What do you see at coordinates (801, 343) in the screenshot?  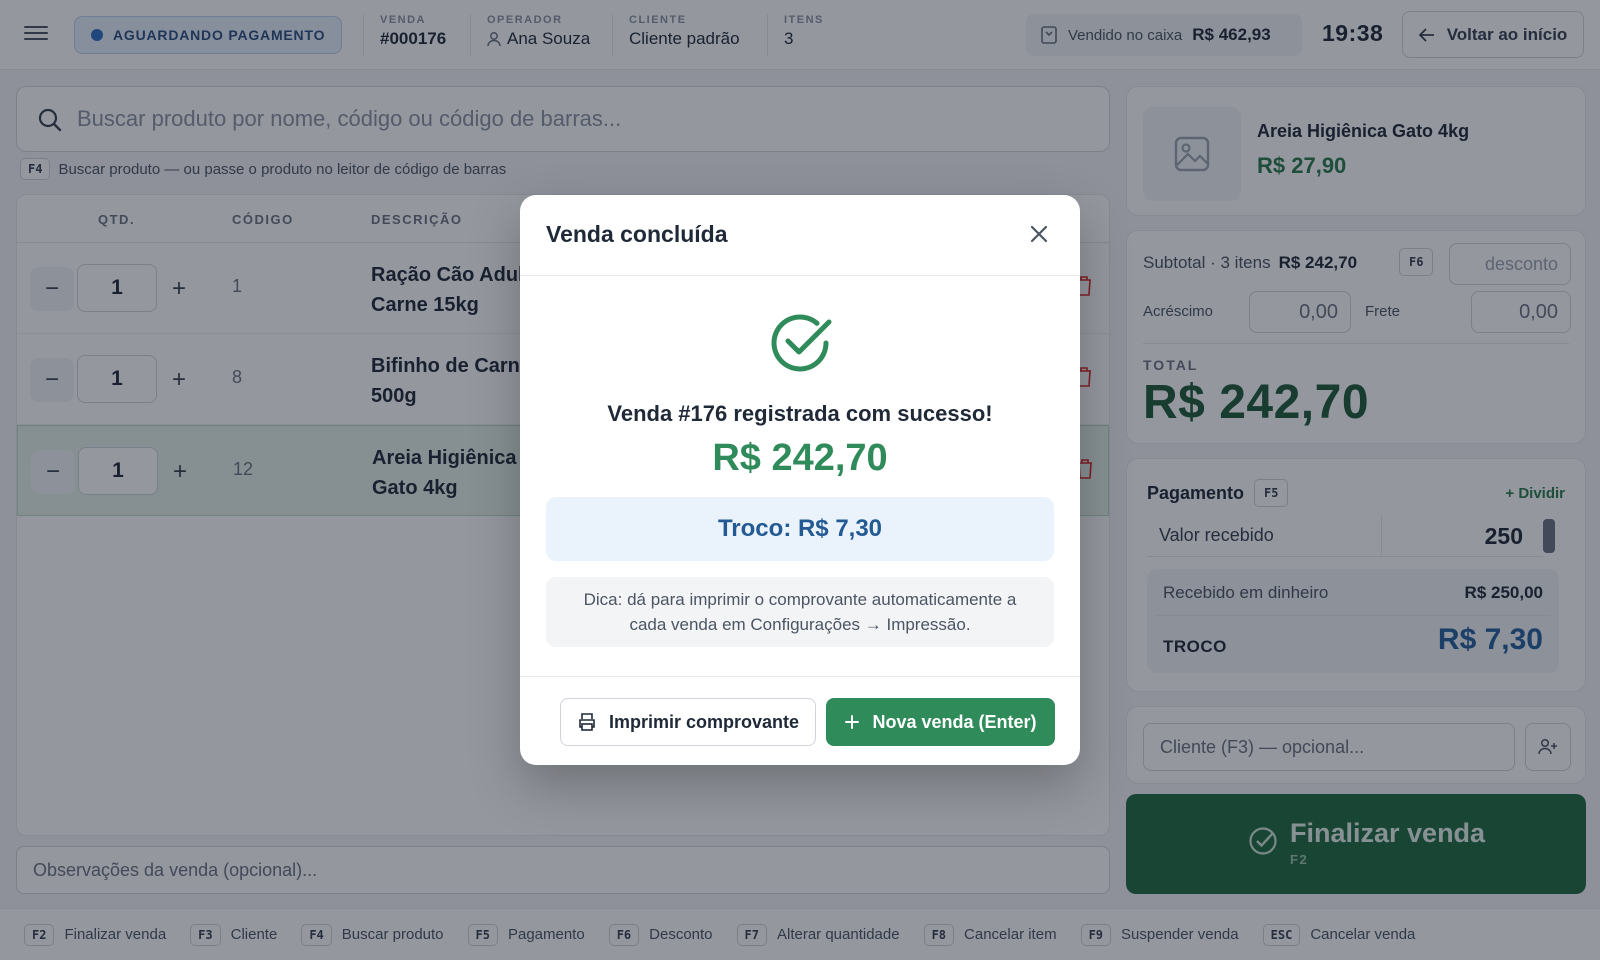 I see `check-circle-icon` at bounding box center [801, 343].